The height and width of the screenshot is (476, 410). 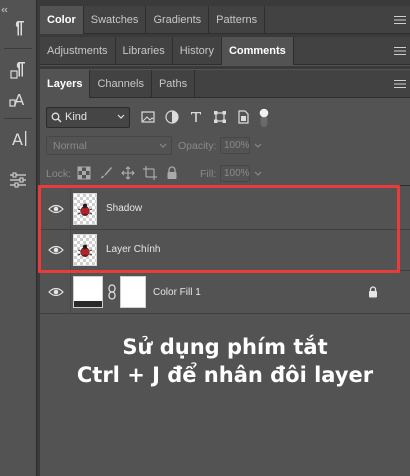 What do you see at coordinates (264, 118) in the screenshot?
I see `filter-toggle-icon` at bounding box center [264, 118].